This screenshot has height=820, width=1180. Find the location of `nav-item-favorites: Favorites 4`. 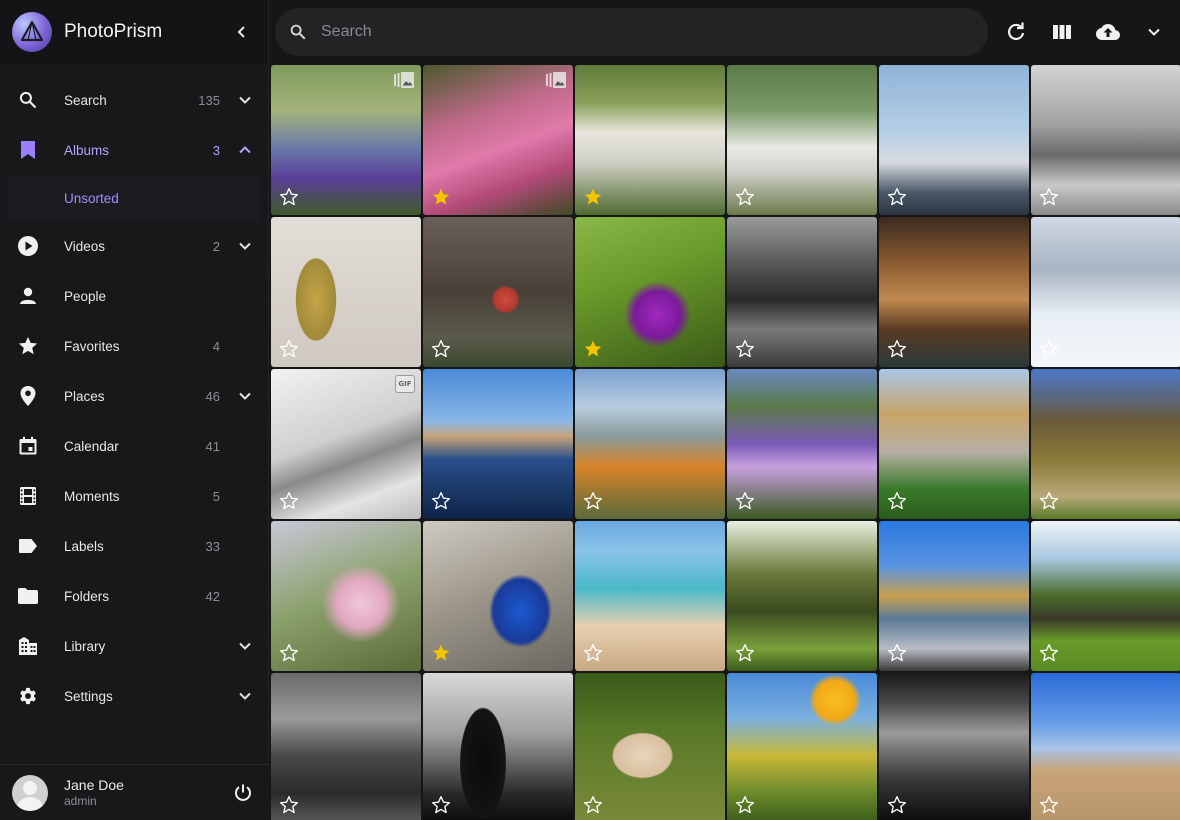

nav-item-favorites: Favorites 4 is located at coordinates (134, 346).